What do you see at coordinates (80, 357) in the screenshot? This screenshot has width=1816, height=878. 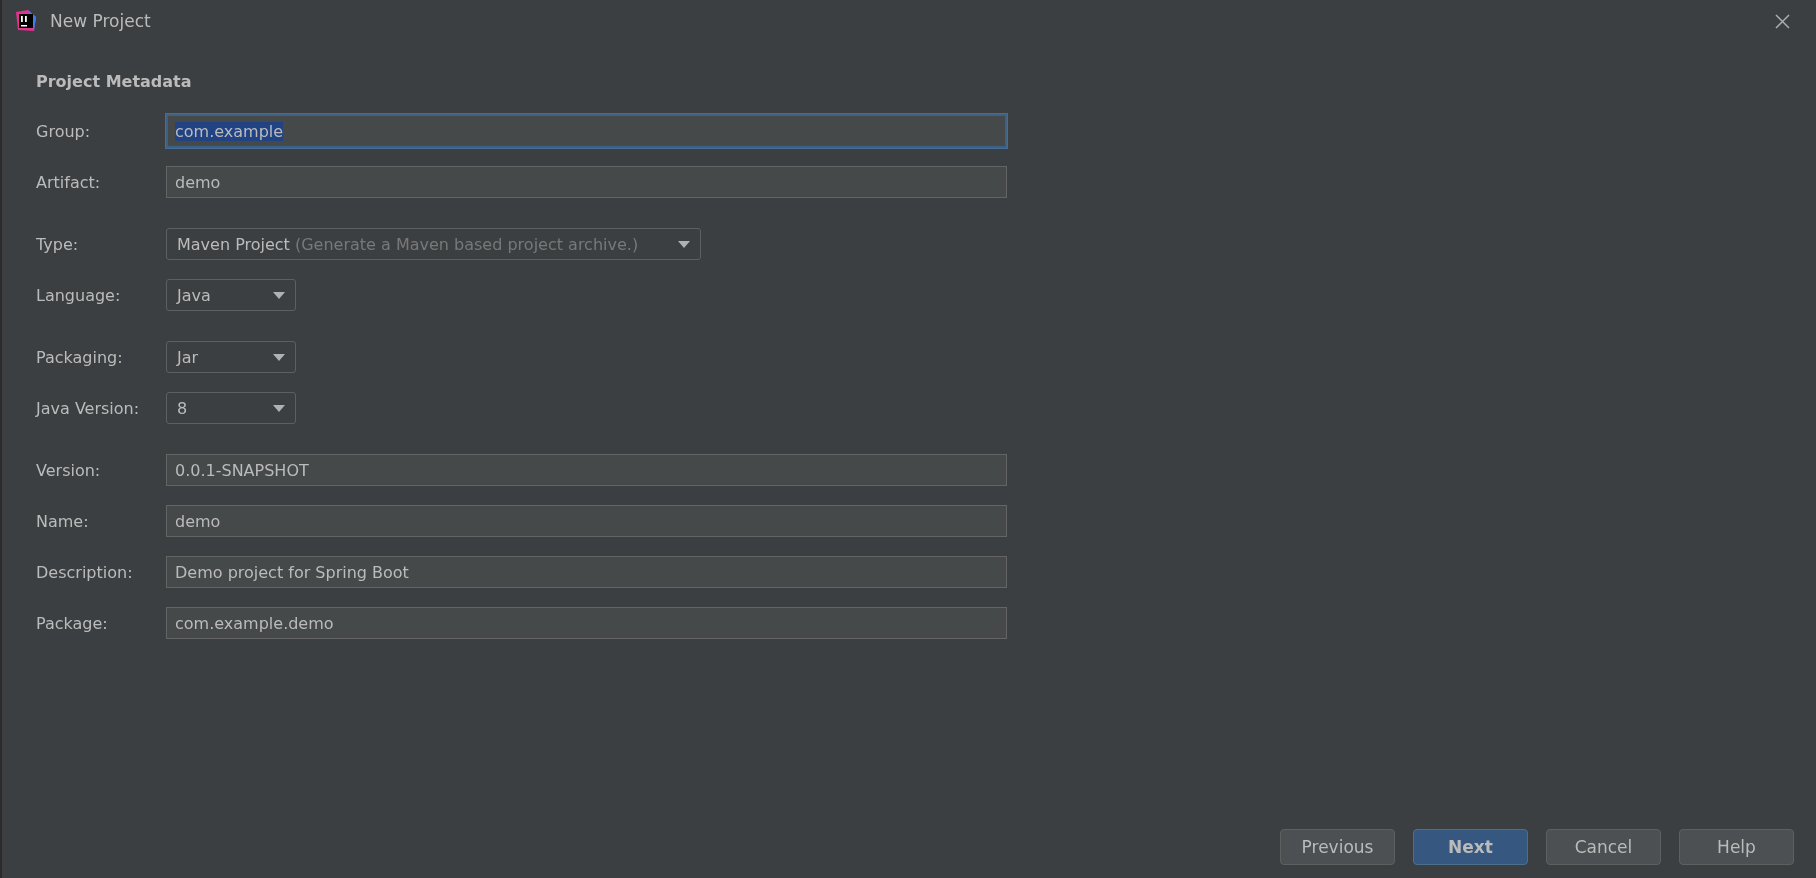 I see `field-label: Packaging:` at bounding box center [80, 357].